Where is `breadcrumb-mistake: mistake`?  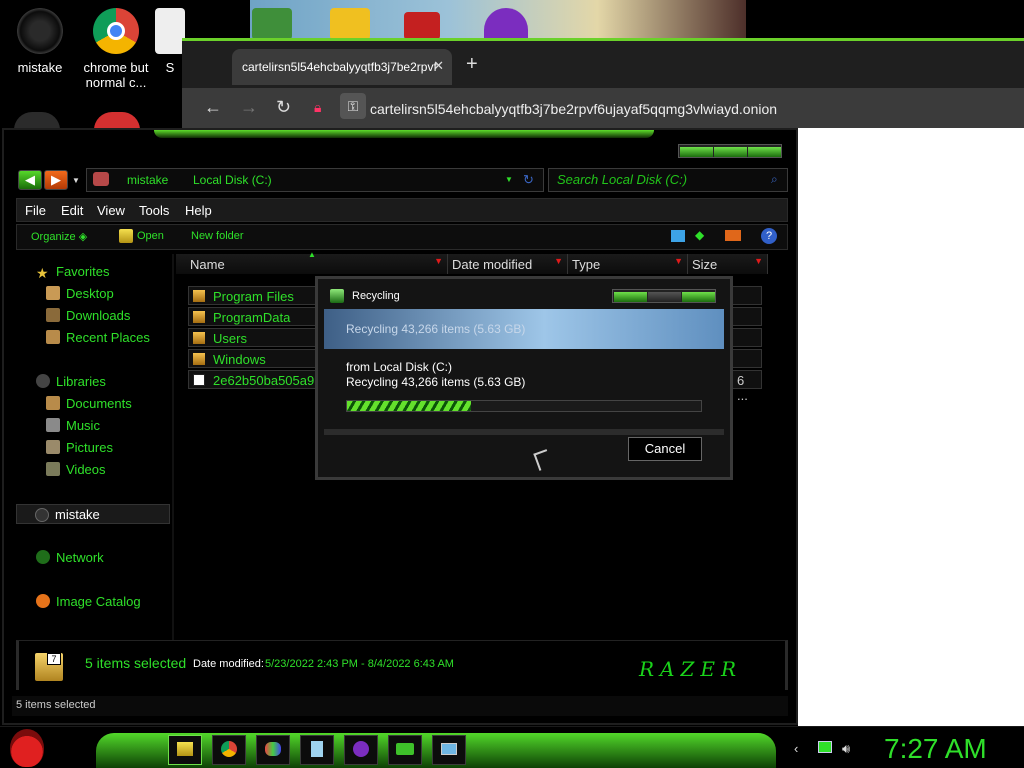 breadcrumb-mistake: mistake is located at coordinates (147, 180).